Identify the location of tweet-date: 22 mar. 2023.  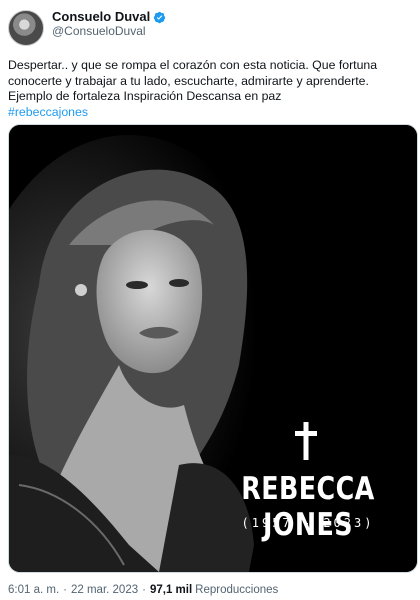
(104, 590).